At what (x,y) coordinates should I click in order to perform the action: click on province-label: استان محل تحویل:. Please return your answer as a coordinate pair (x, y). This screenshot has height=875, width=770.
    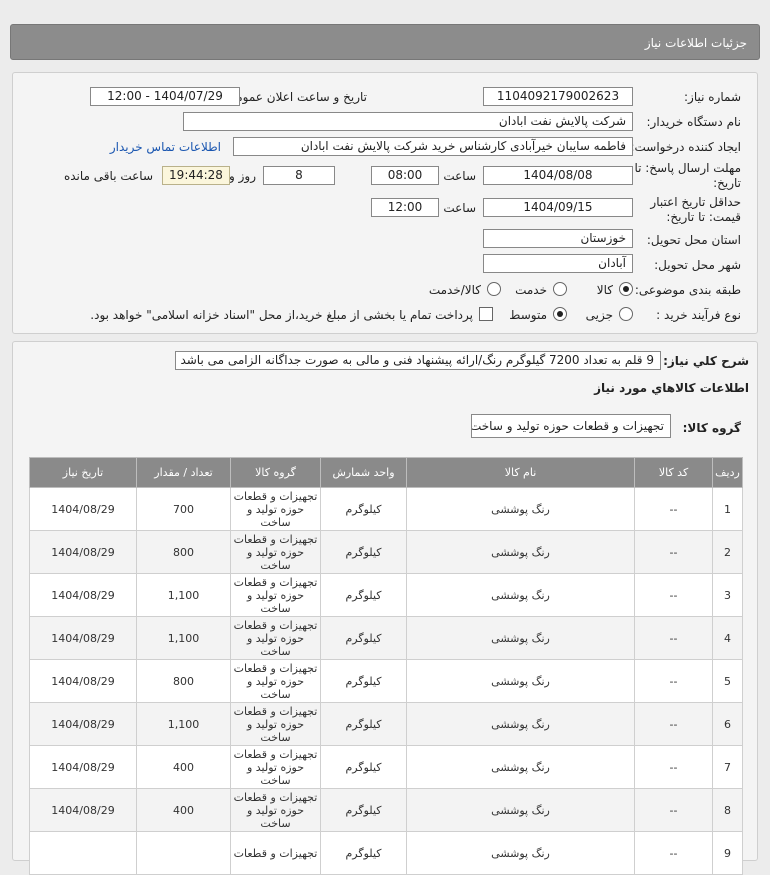
    Looking at the image, I should click on (693, 240).